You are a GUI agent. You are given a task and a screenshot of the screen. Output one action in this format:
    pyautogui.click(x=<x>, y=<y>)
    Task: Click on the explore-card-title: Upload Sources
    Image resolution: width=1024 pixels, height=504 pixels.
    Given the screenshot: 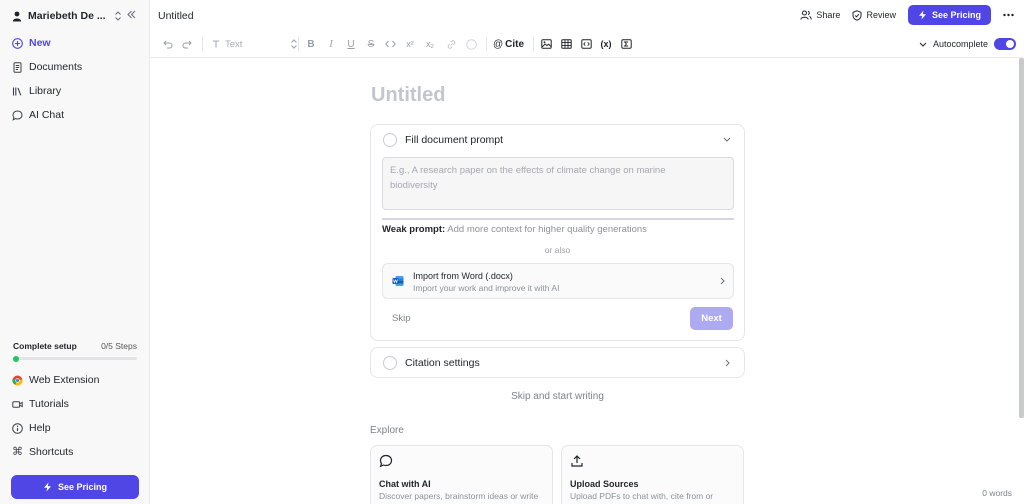 What is the action you would take?
    pyautogui.click(x=604, y=484)
    